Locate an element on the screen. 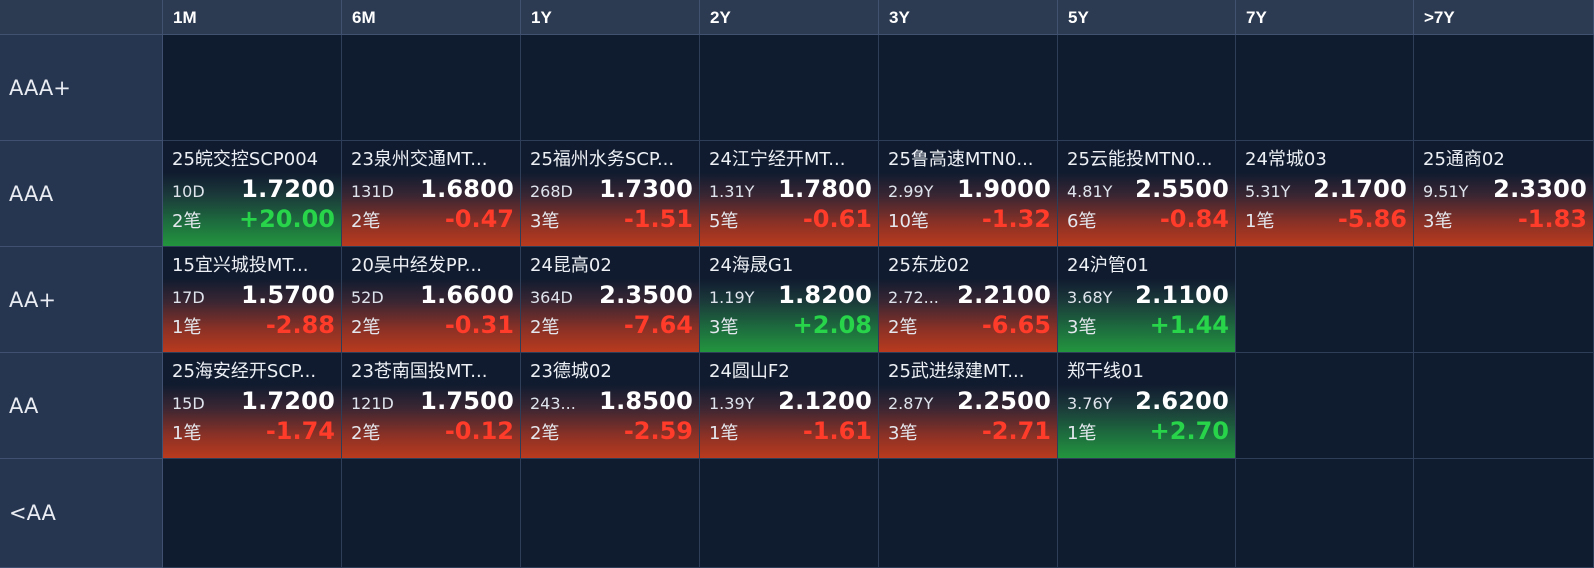 This screenshot has width=1594, height=568. bond-card: 25武进绿建MT... 2.87Y 2.2500 3笔 -2.71 is located at coordinates (968, 405).